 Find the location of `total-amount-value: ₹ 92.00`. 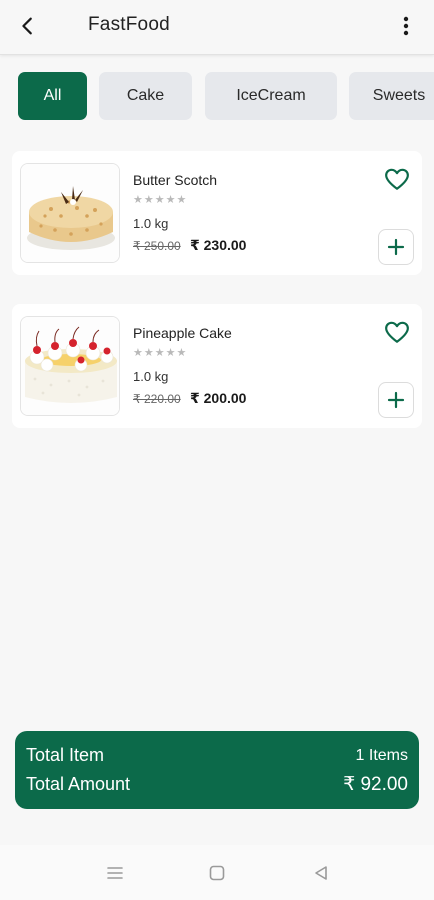

total-amount-value: ₹ 92.00 is located at coordinates (375, 784).